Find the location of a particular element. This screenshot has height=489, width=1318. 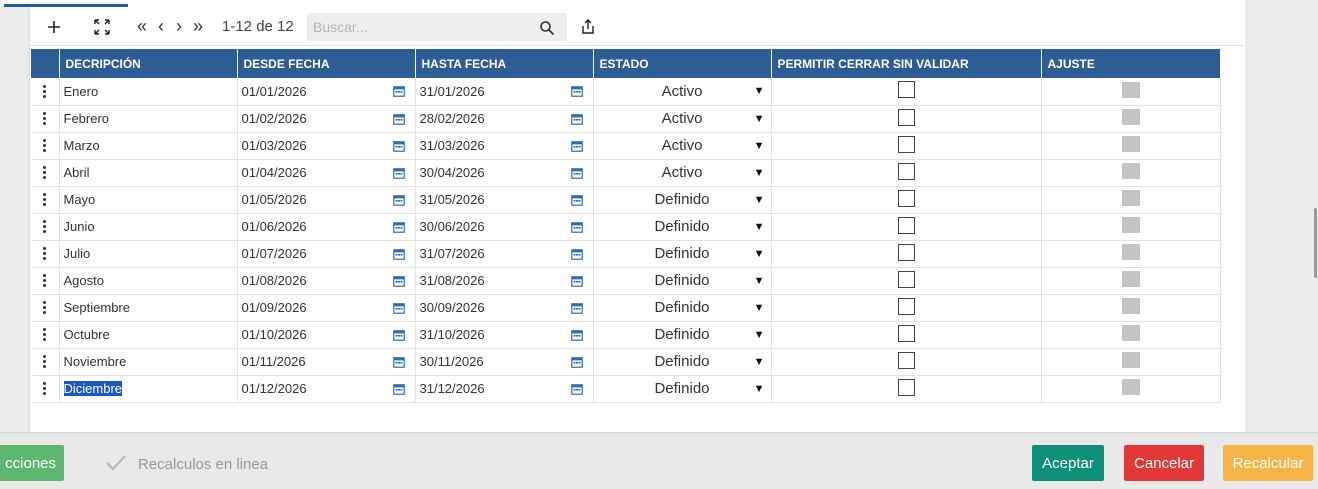

cell-descripcion: Julio is located at coordinates (148, 254).